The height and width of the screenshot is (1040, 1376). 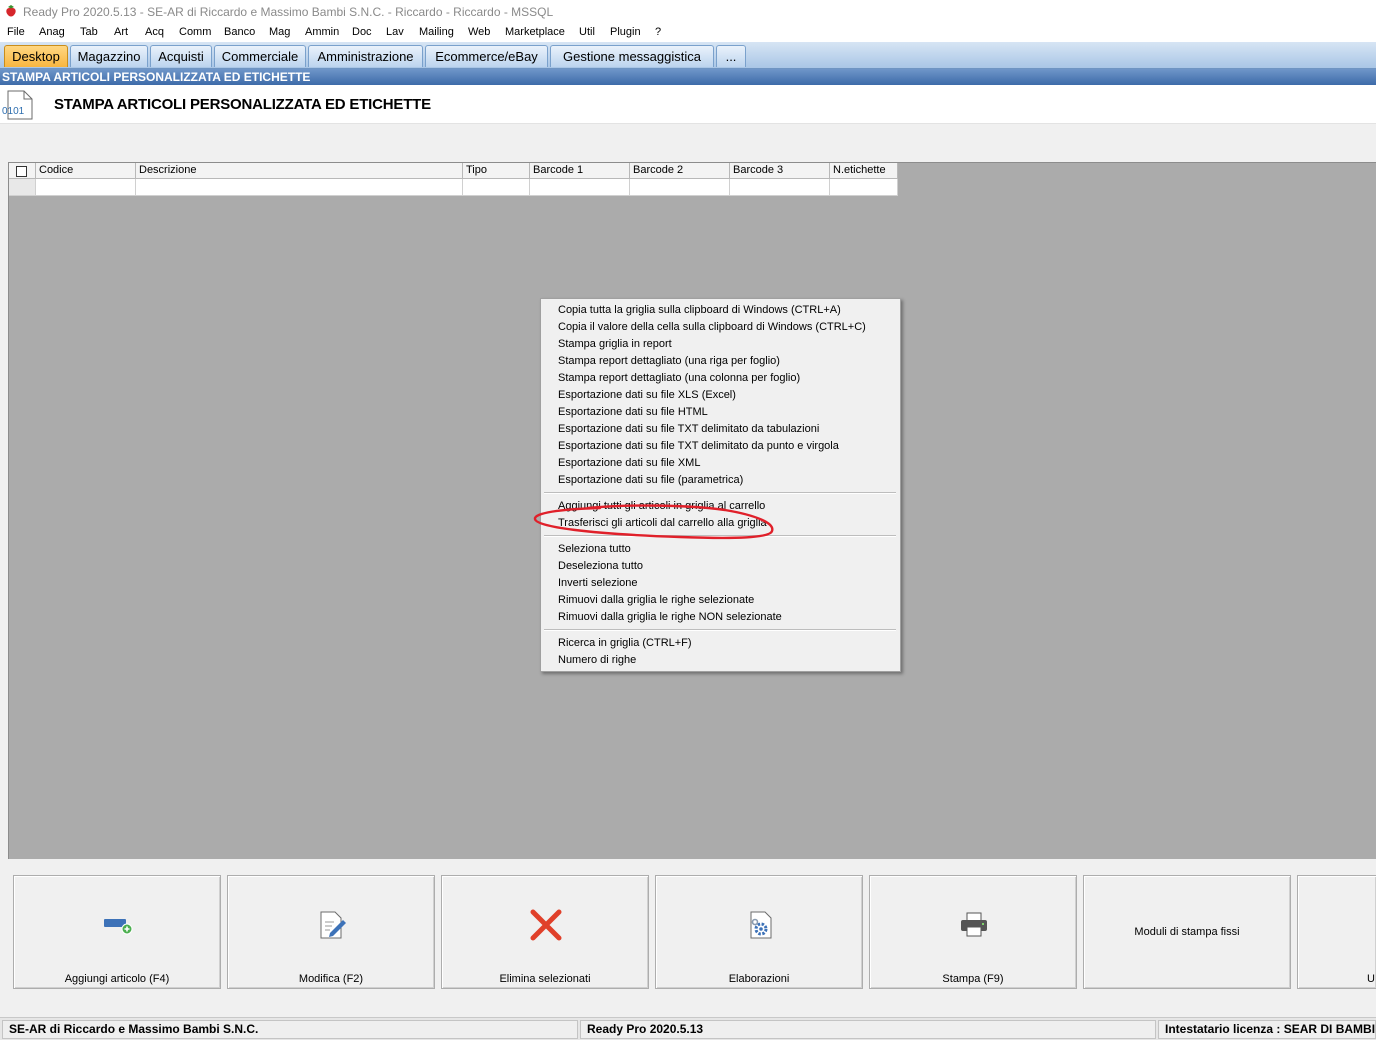 I want to click on menu-item-export-xml: Esportazione dati su file XML, so click(x=629, y=463).